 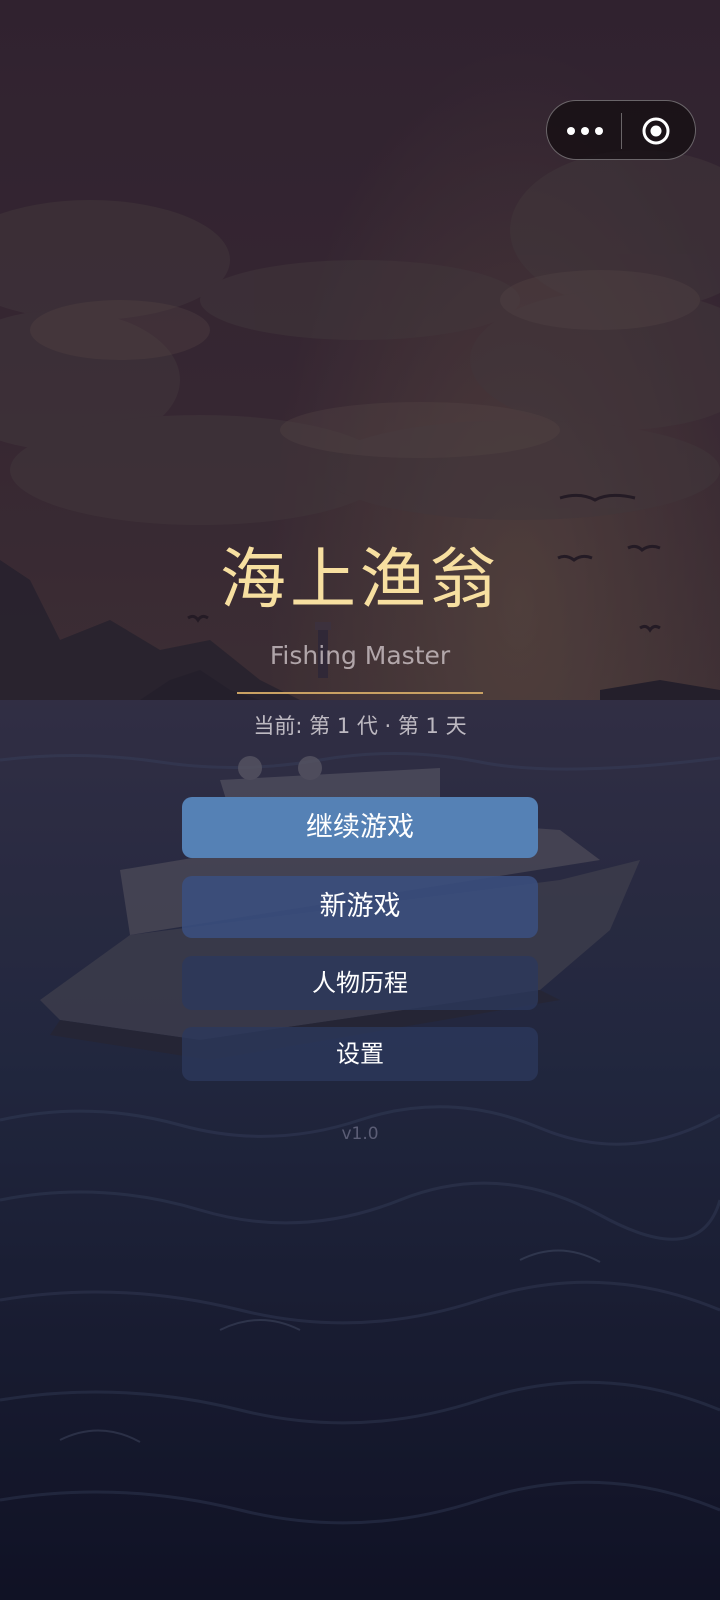 What do you see at coordinates (360, 655) in the screenshot?
I see `game-subtitle: Fishing Master` at bounding box center [360, 655].